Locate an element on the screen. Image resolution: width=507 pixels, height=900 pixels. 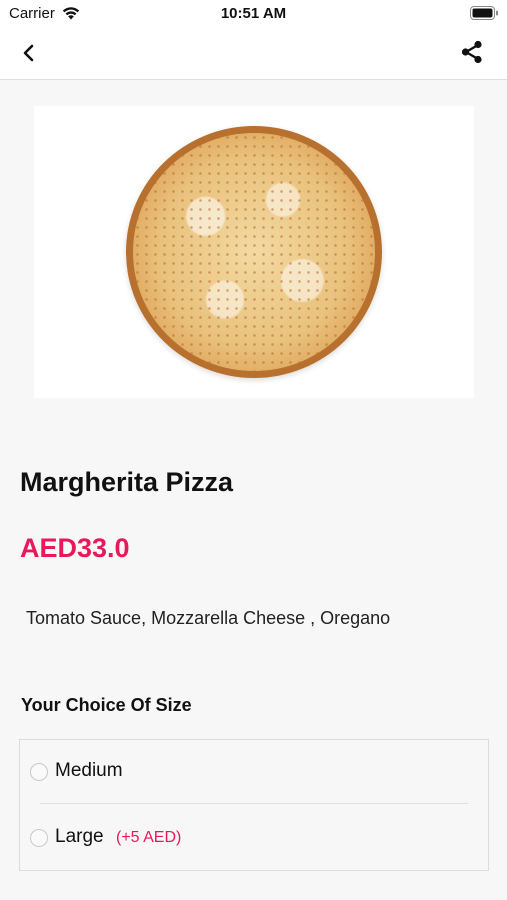
pizza-image is located at coordinates (254, 252).